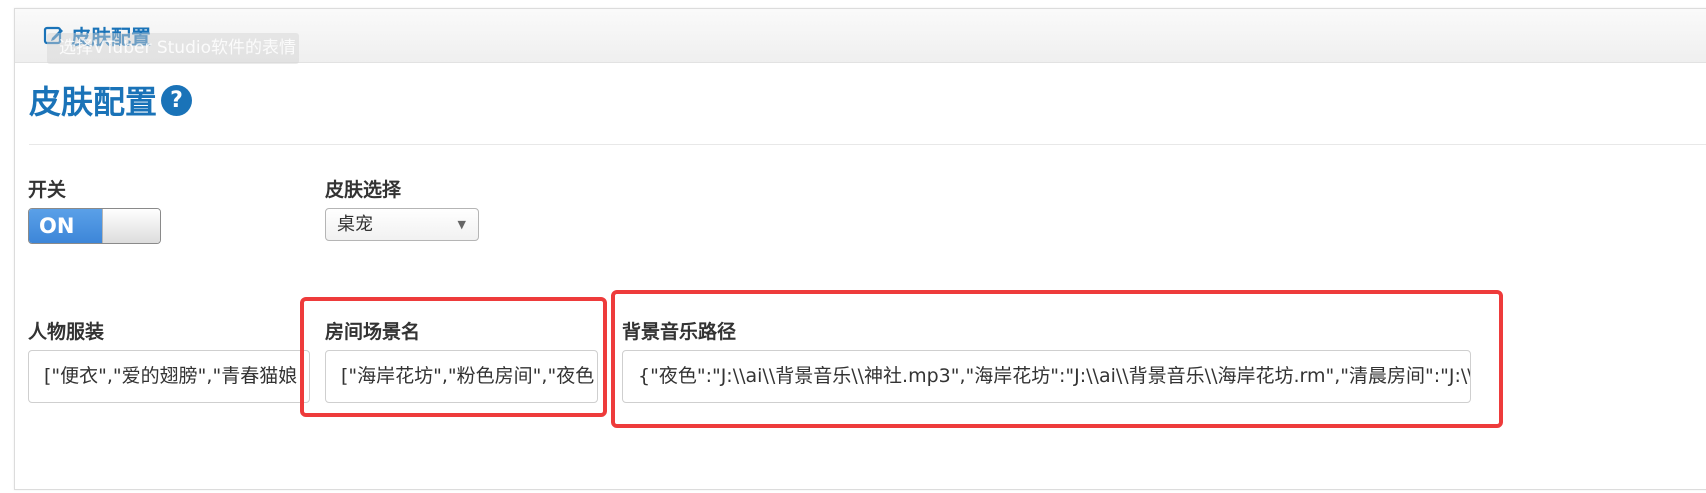 The height and width of the screenshot is (493, 1706). Describe the element at coordinates (131, 226) in the screenshot. I see `toggle-knob` at that location.